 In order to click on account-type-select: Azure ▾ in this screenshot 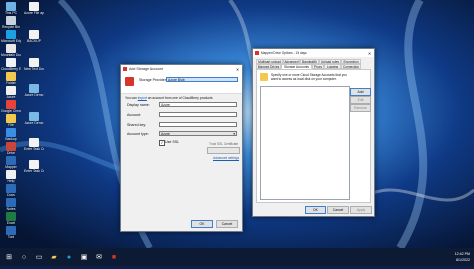, I will do `click(198, 133)`.